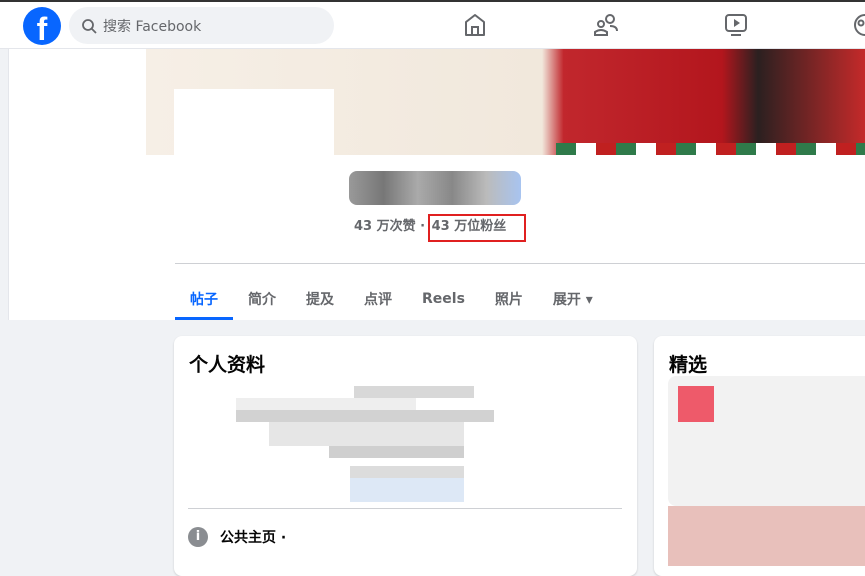  What do you see at coordinates (262, 298) in the screenshot?
I see `tab-about: 简介` at bounding box center [262, 298].